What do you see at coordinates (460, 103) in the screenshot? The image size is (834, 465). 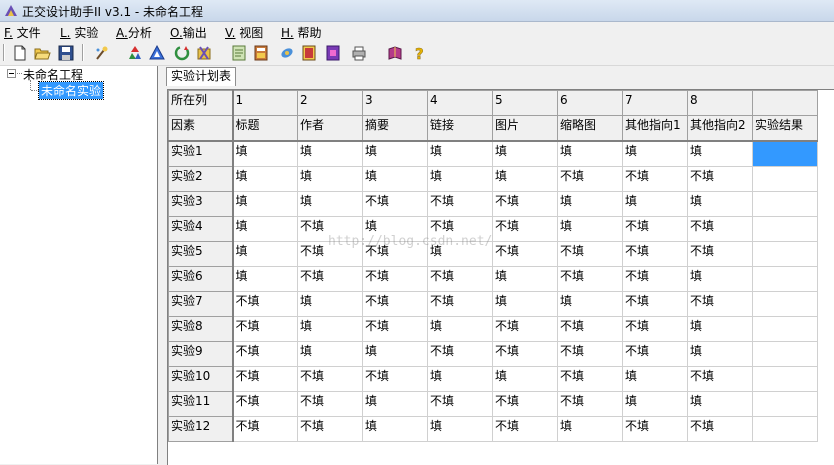 I see `column-number-cell: 4` at bounding box center [460, 103].